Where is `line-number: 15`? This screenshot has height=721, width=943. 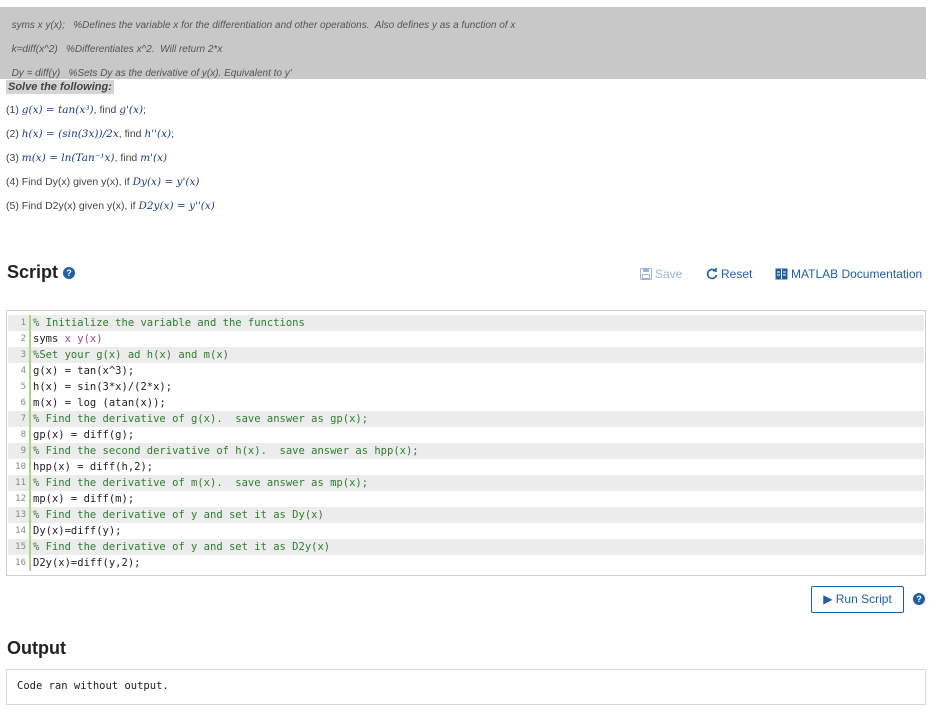 line-number: 15 is located at coordinates (20, 547).